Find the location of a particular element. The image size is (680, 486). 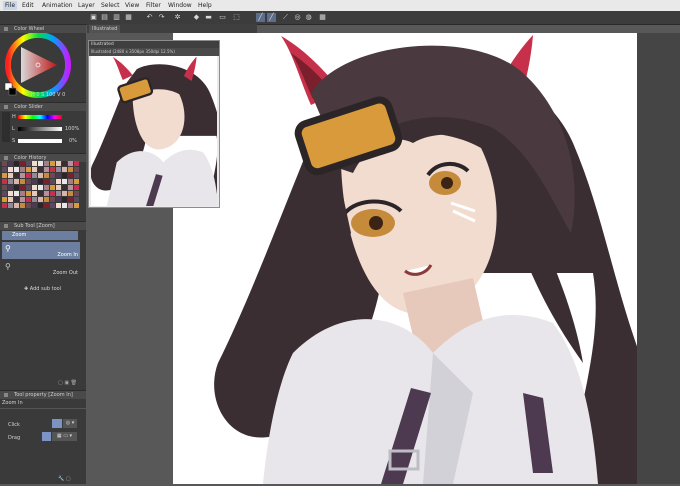

drag-mode-button is located at coordinates (46, 436).